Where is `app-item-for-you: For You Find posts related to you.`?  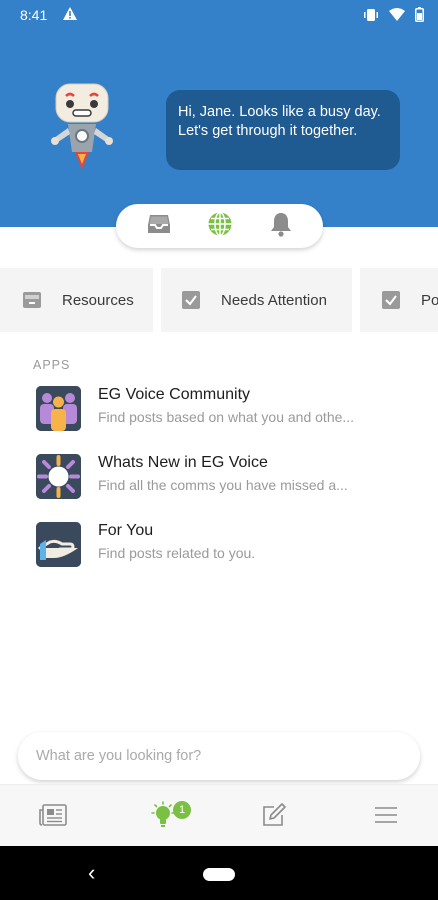 app-item-for-you: For You Find posts related to you. is located at coordinates (226, 546).